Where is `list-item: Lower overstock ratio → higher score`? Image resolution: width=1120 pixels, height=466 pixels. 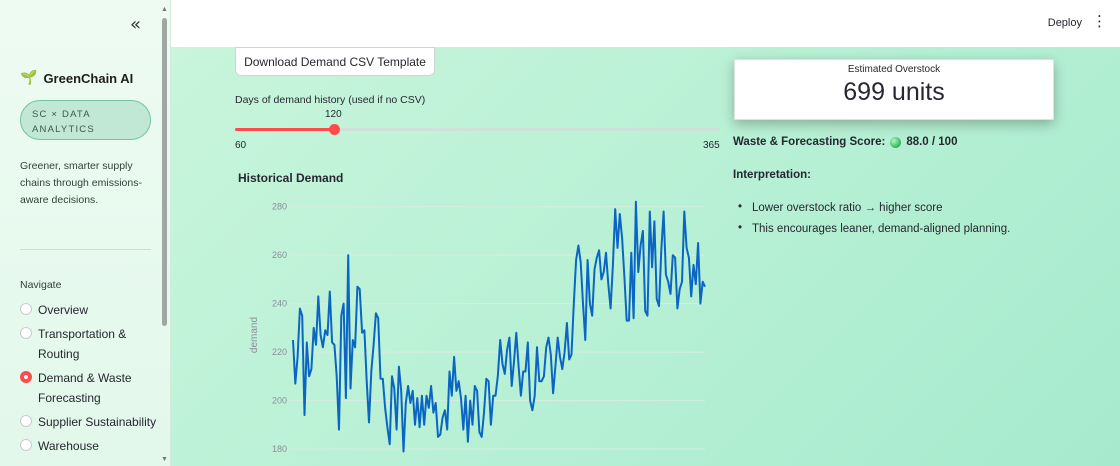
list-item: Lower overstock ratio → higher score is located at coordinates (874, 207).